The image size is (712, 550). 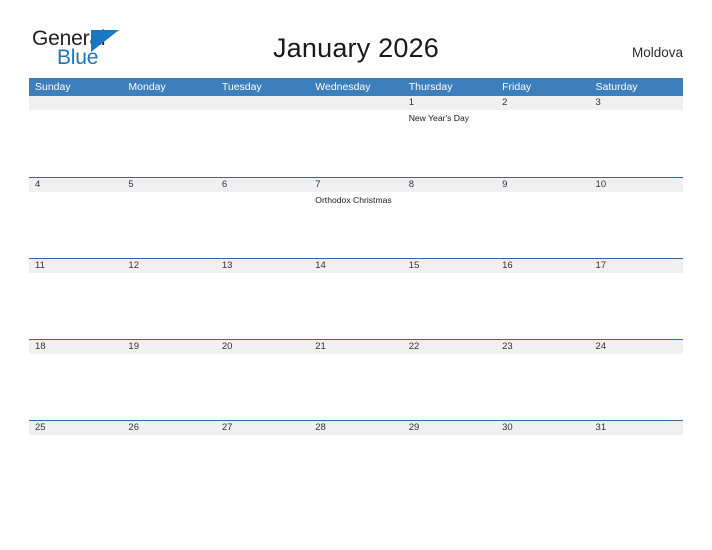 I want to click on day-number: 26, so click(x=168, y=428).